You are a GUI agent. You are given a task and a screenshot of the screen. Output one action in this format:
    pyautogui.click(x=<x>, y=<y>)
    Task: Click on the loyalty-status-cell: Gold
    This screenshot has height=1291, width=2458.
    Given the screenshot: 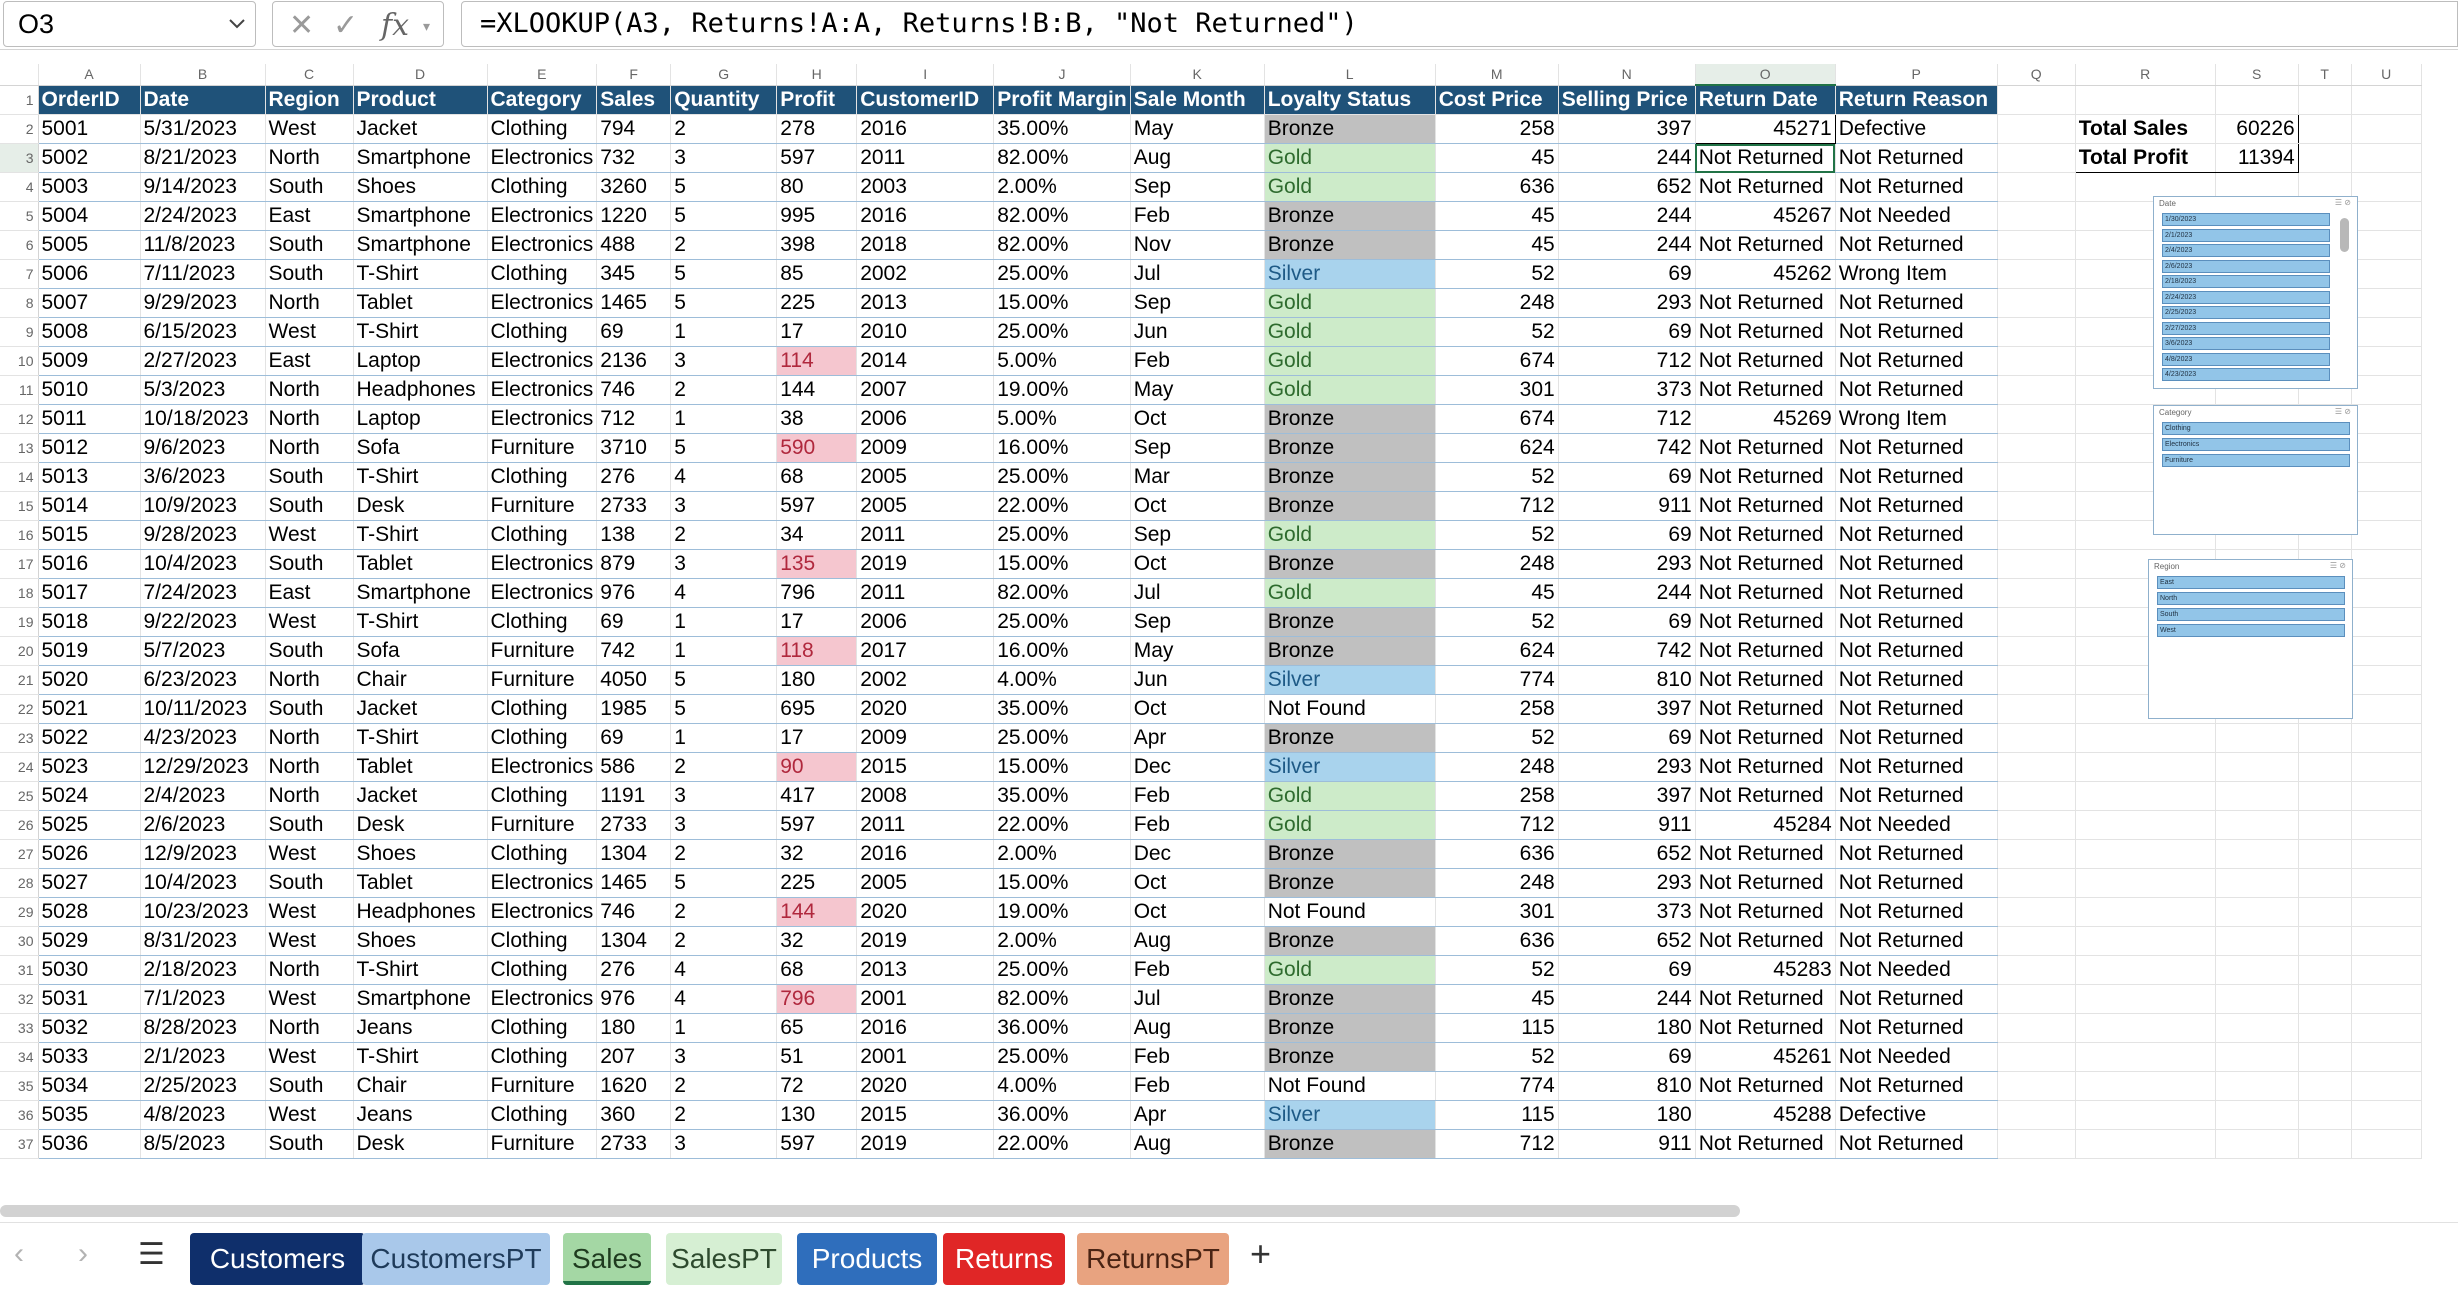 What is the action you would take?
    pyautogui.click(x=1350, y=535)
    